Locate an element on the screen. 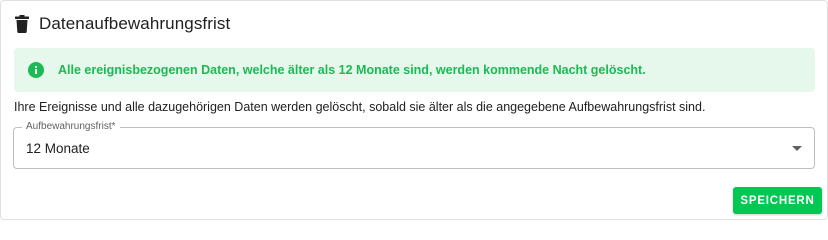  retention-period-value: 12 Monate is located at coordinates (58, 148).